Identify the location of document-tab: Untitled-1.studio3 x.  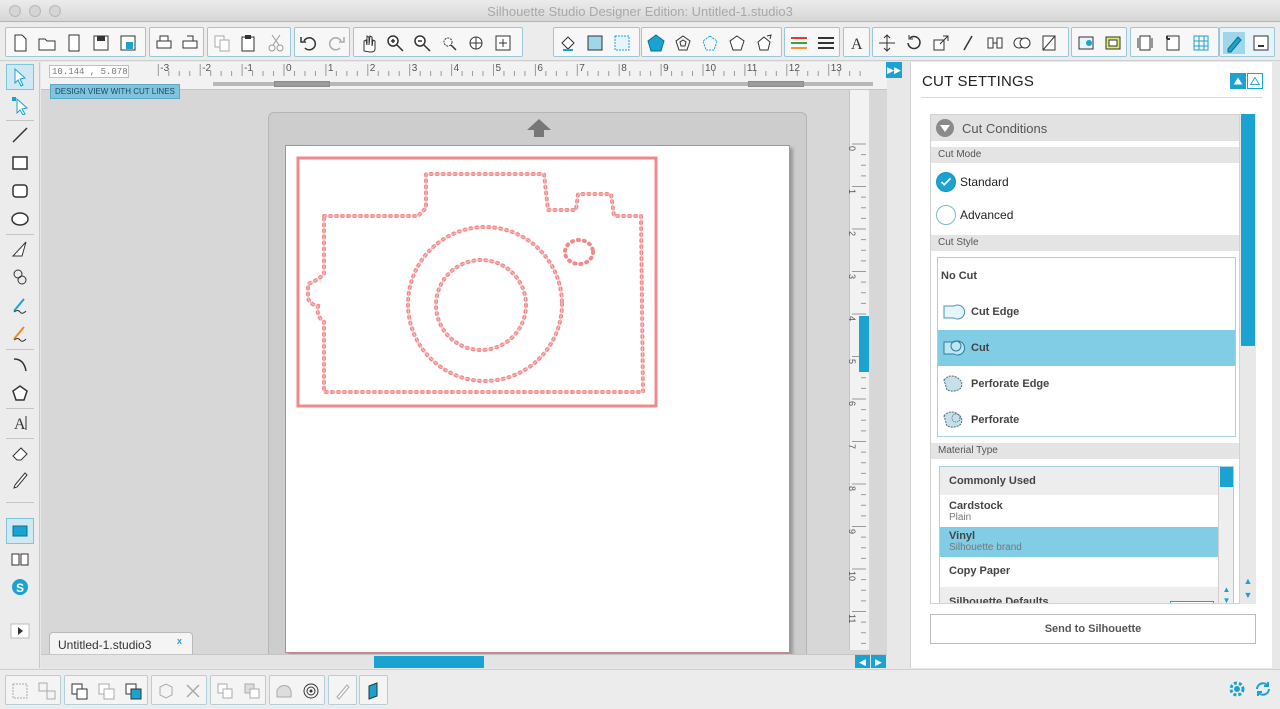
(121, 643).